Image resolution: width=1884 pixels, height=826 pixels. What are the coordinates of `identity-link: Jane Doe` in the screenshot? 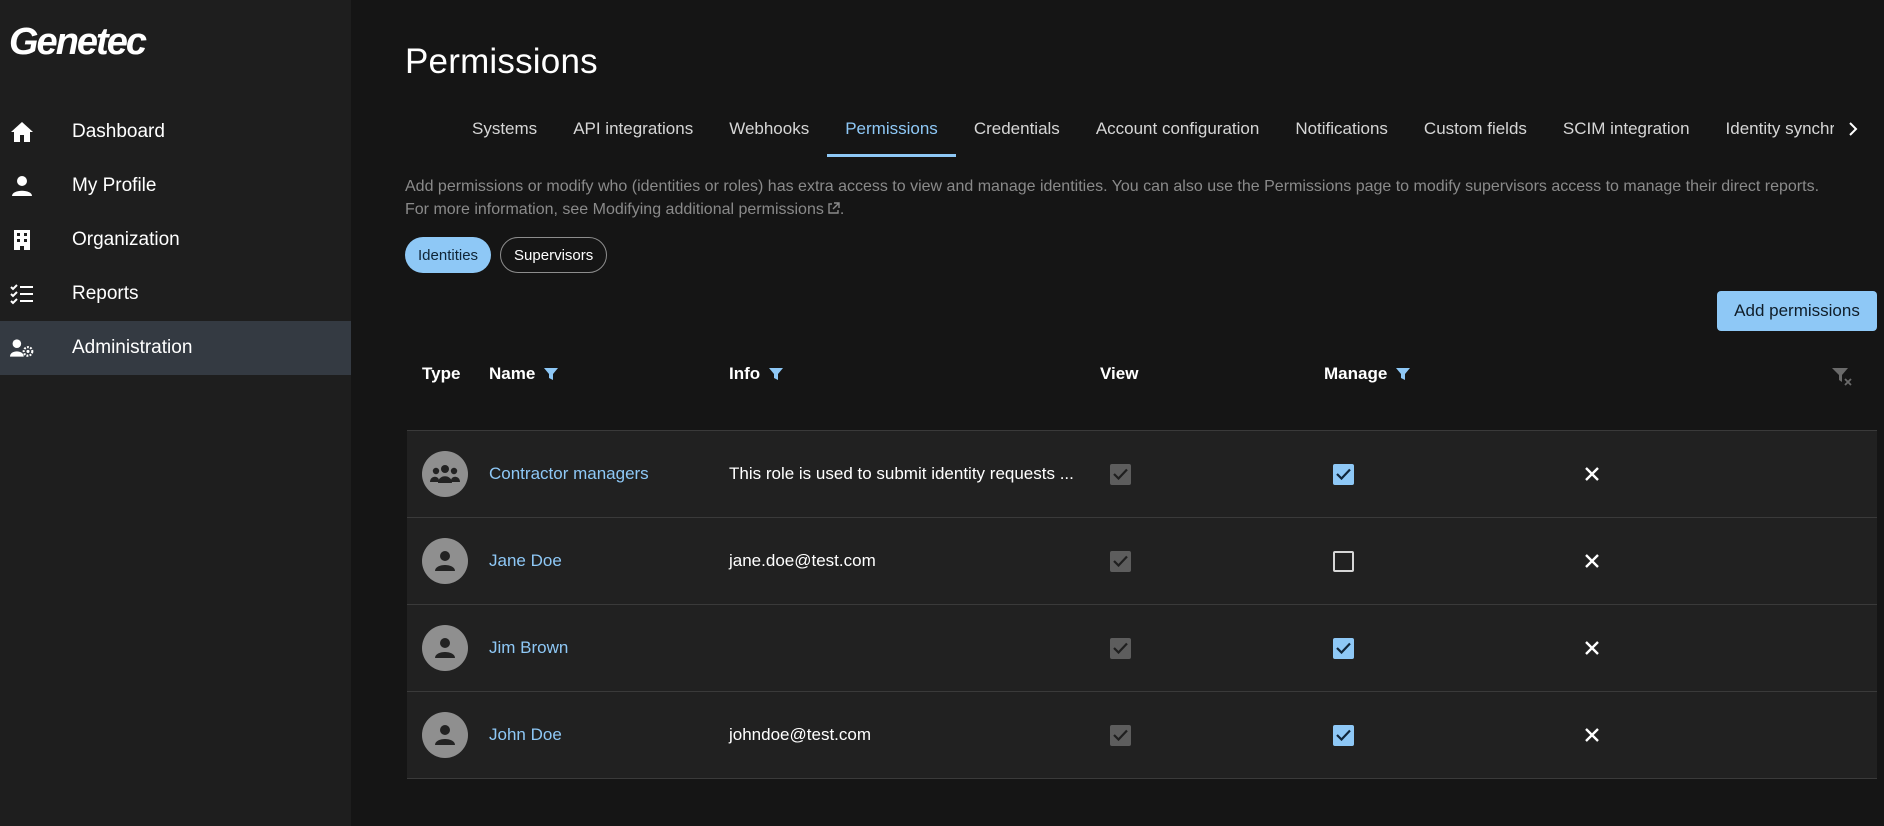 It's located at (525, 561).